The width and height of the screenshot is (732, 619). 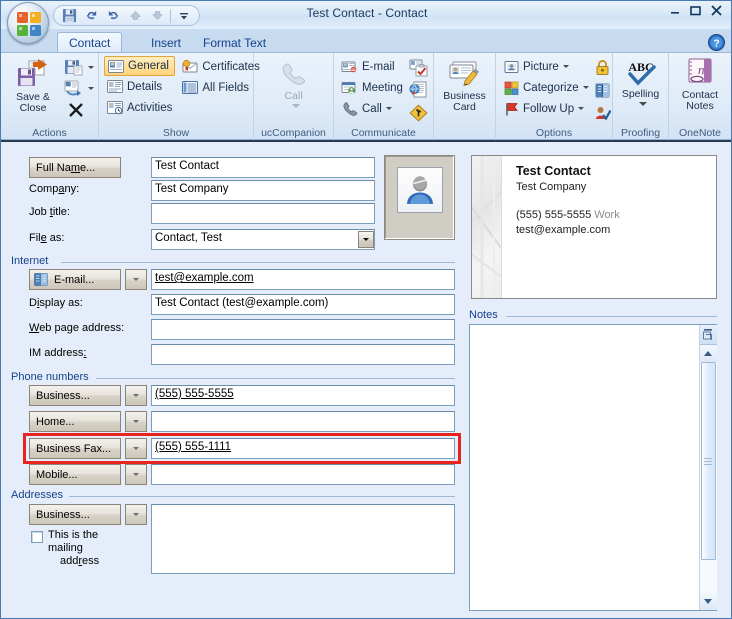 What do you see at coordinates (263, 239) in the screenshot?
I see `file-as-input: Contact, Test` at bounding box center [263, 239].